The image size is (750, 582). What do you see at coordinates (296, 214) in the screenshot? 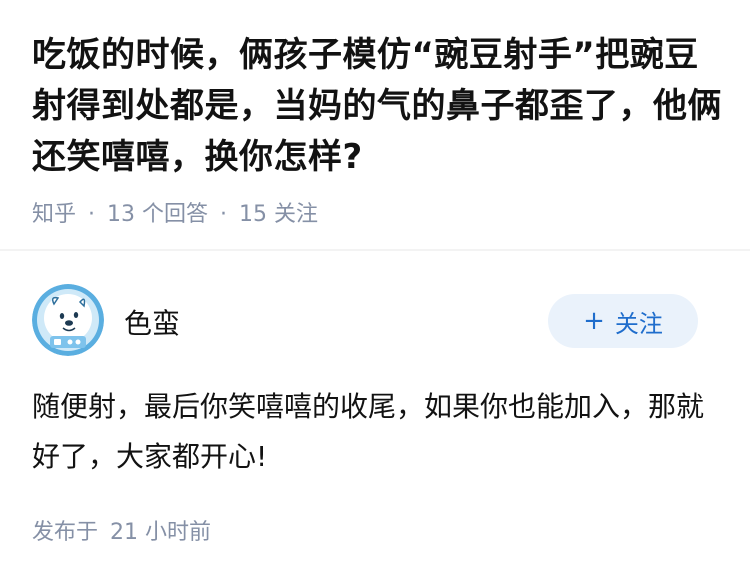
I see `follower-count-label: 关注` at bounding box center [296, 214].